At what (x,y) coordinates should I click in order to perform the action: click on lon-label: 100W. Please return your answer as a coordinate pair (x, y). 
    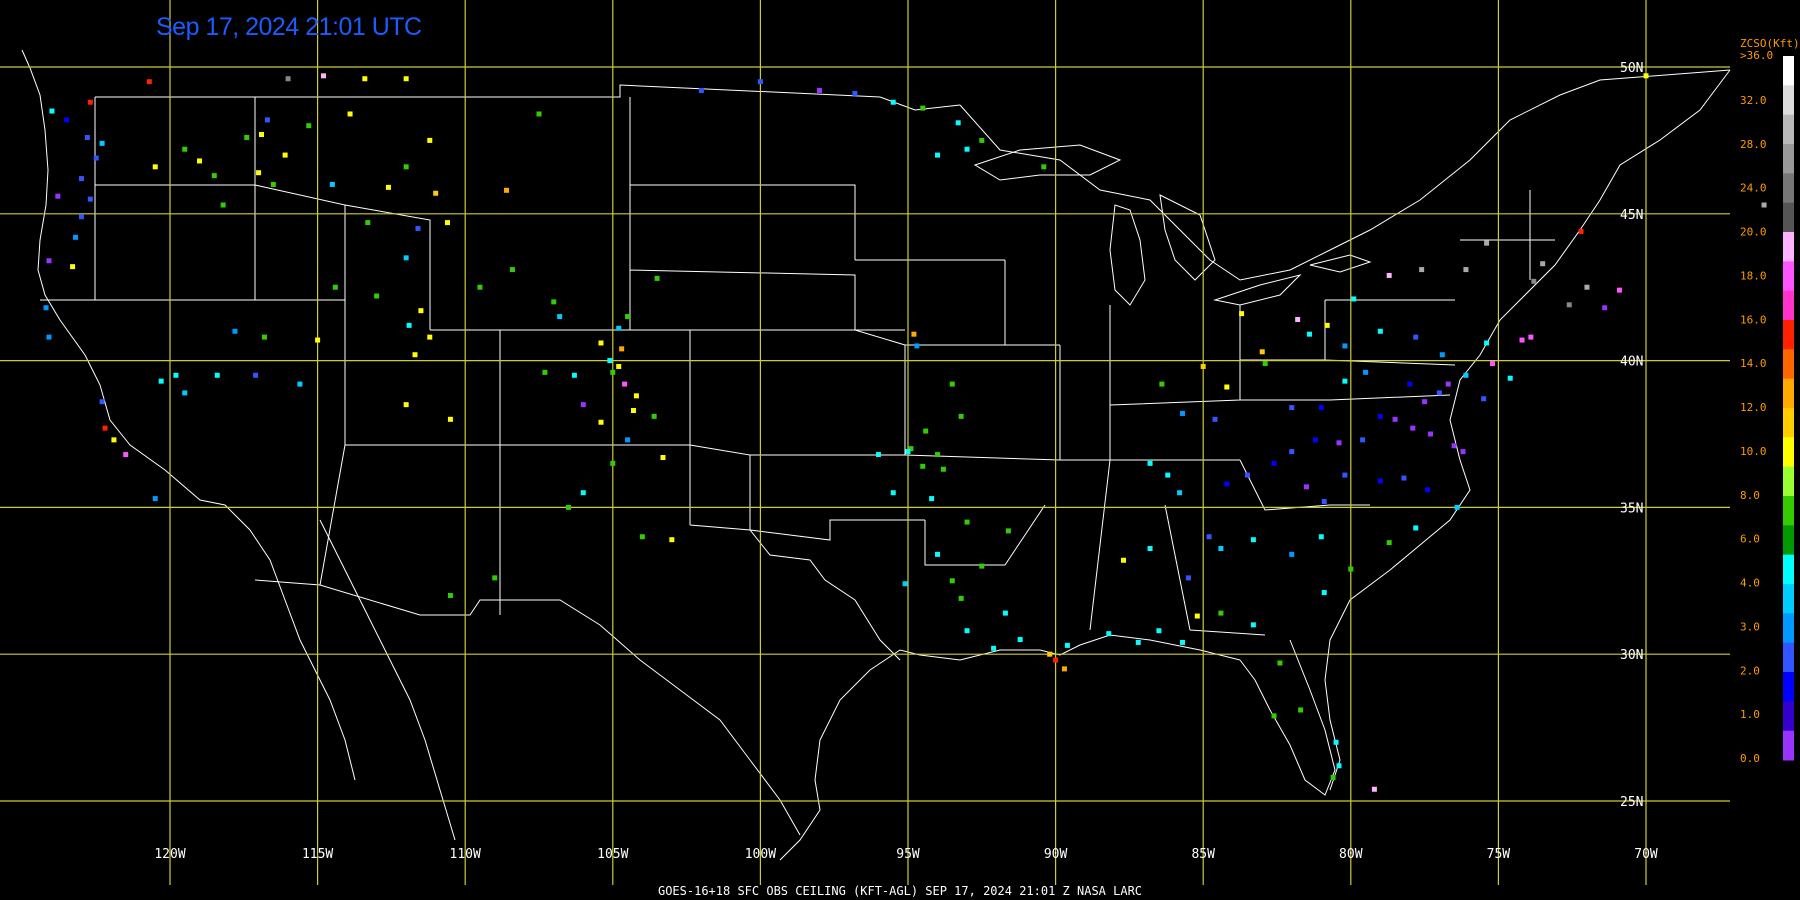
    Looking at the image, I should click on (760, 854).